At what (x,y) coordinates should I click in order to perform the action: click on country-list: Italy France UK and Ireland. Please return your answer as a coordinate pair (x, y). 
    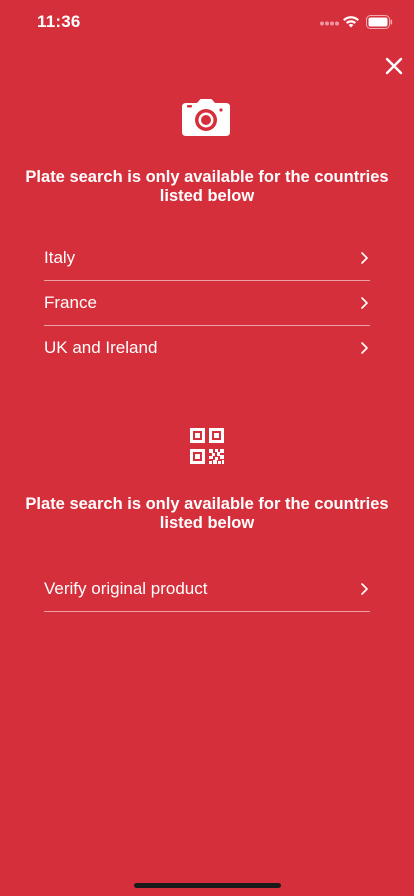
    Looking at the image, I should click on (207, 303).